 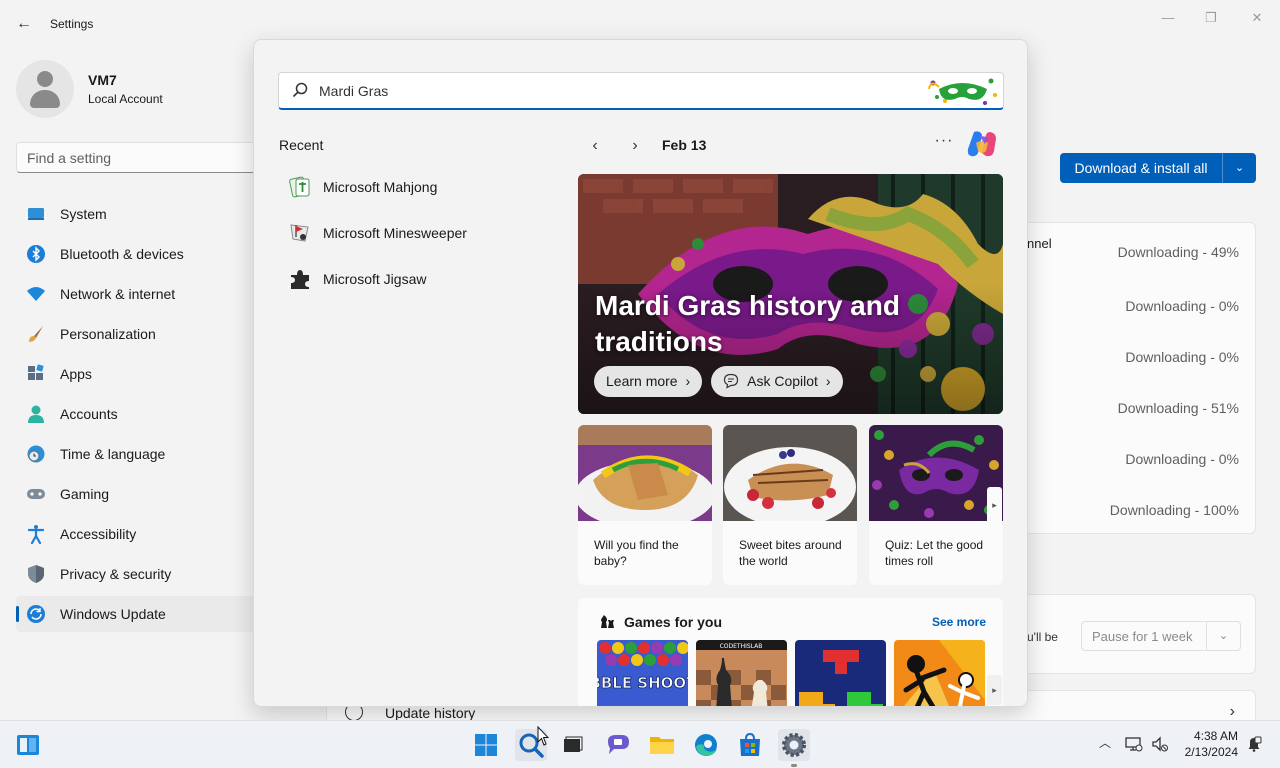 I want to click on ask-copilot-button: Ask Copilot ›, so click(x=777, y=381).